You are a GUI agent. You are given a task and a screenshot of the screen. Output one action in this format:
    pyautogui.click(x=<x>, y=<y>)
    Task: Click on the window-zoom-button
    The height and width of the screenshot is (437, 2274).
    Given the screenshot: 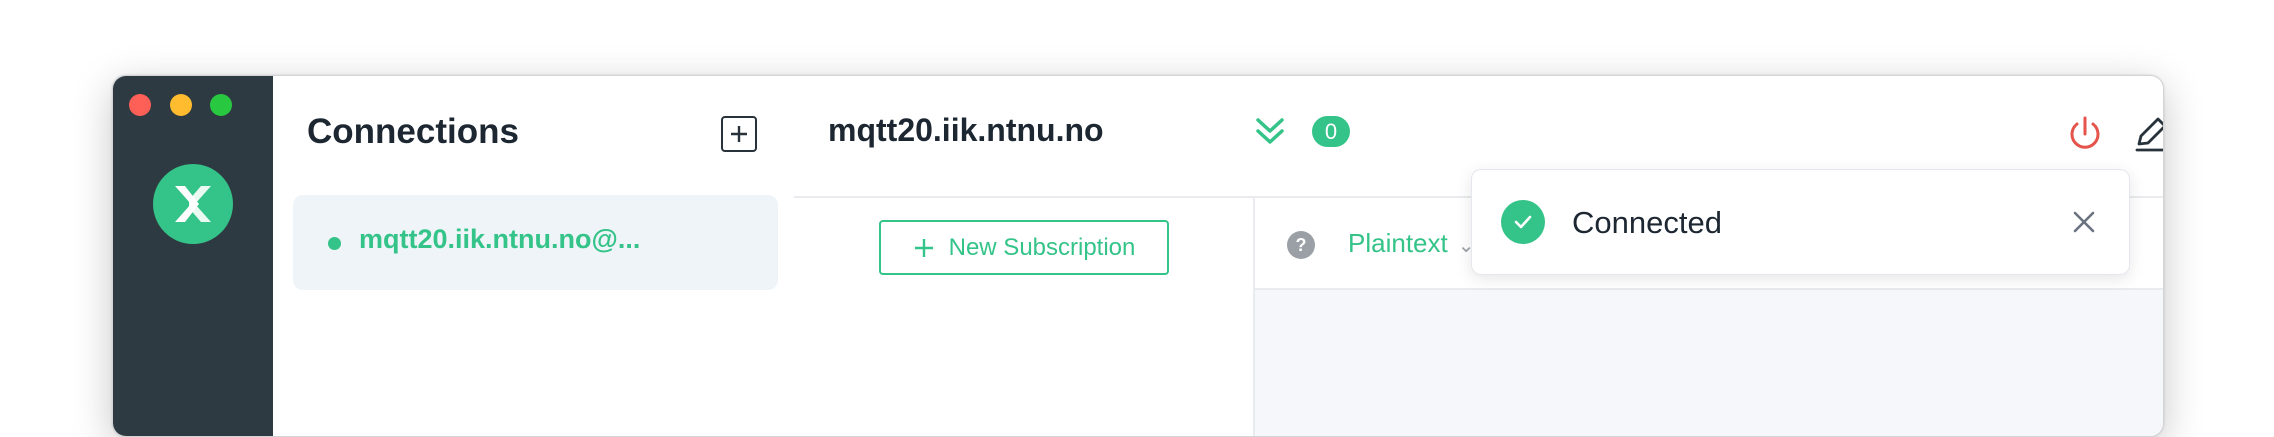 What is the action you would take?
    pyautogui.click(x=221, y=105)
    